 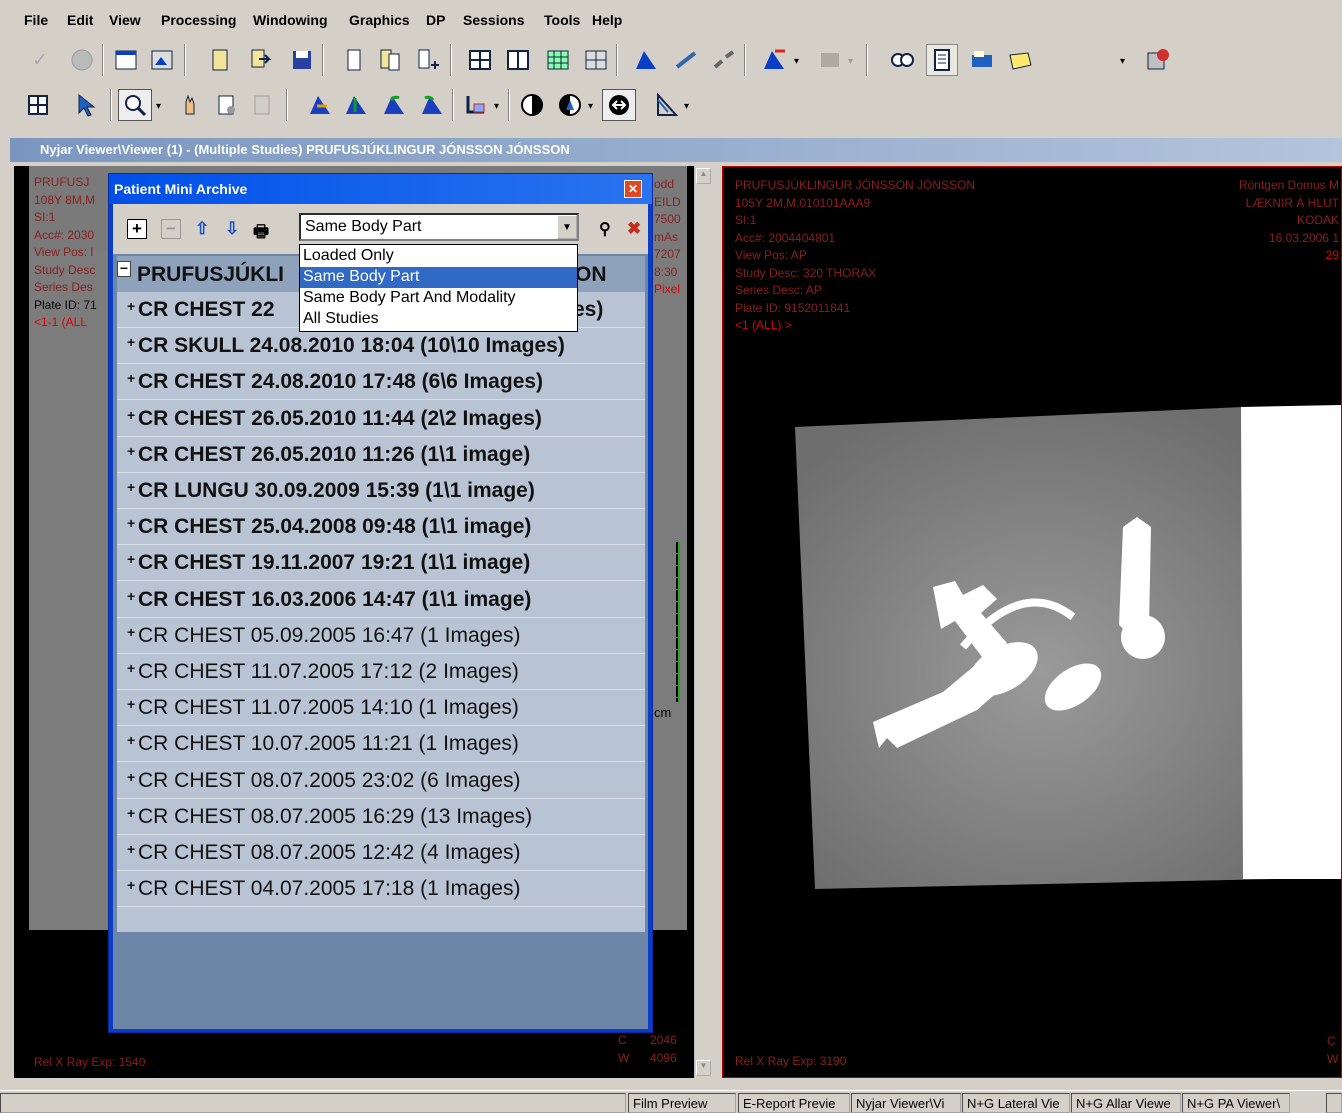 What do you see at coordinates (428, 60) in the screenshot?
I see `add-study-icon` at bounding box center [428, 60].